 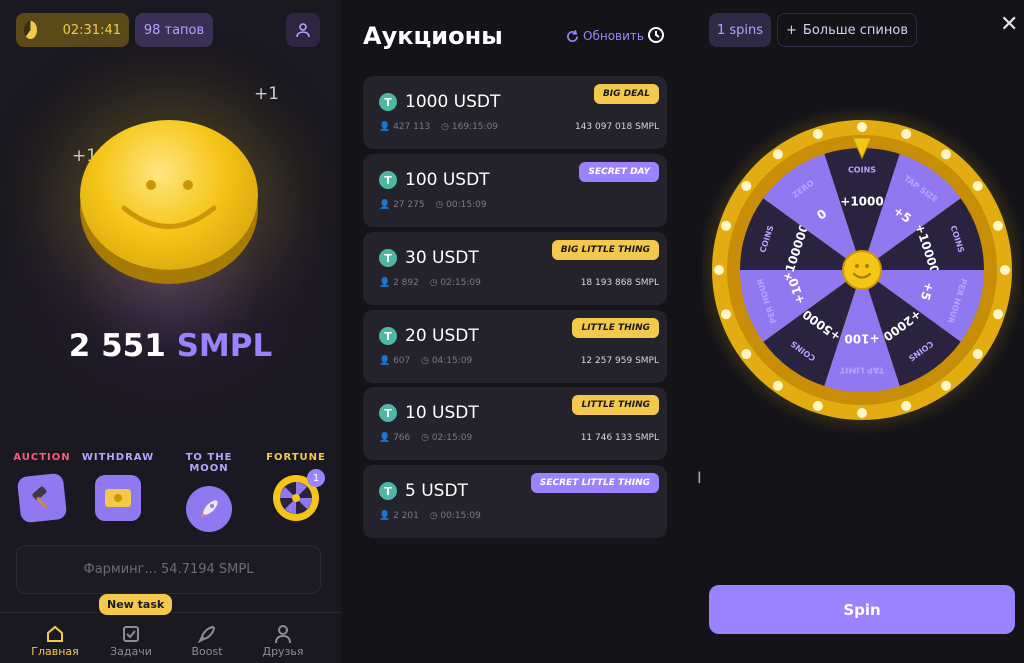 I want to click on refresh-icon, so click(x=572, y=35).